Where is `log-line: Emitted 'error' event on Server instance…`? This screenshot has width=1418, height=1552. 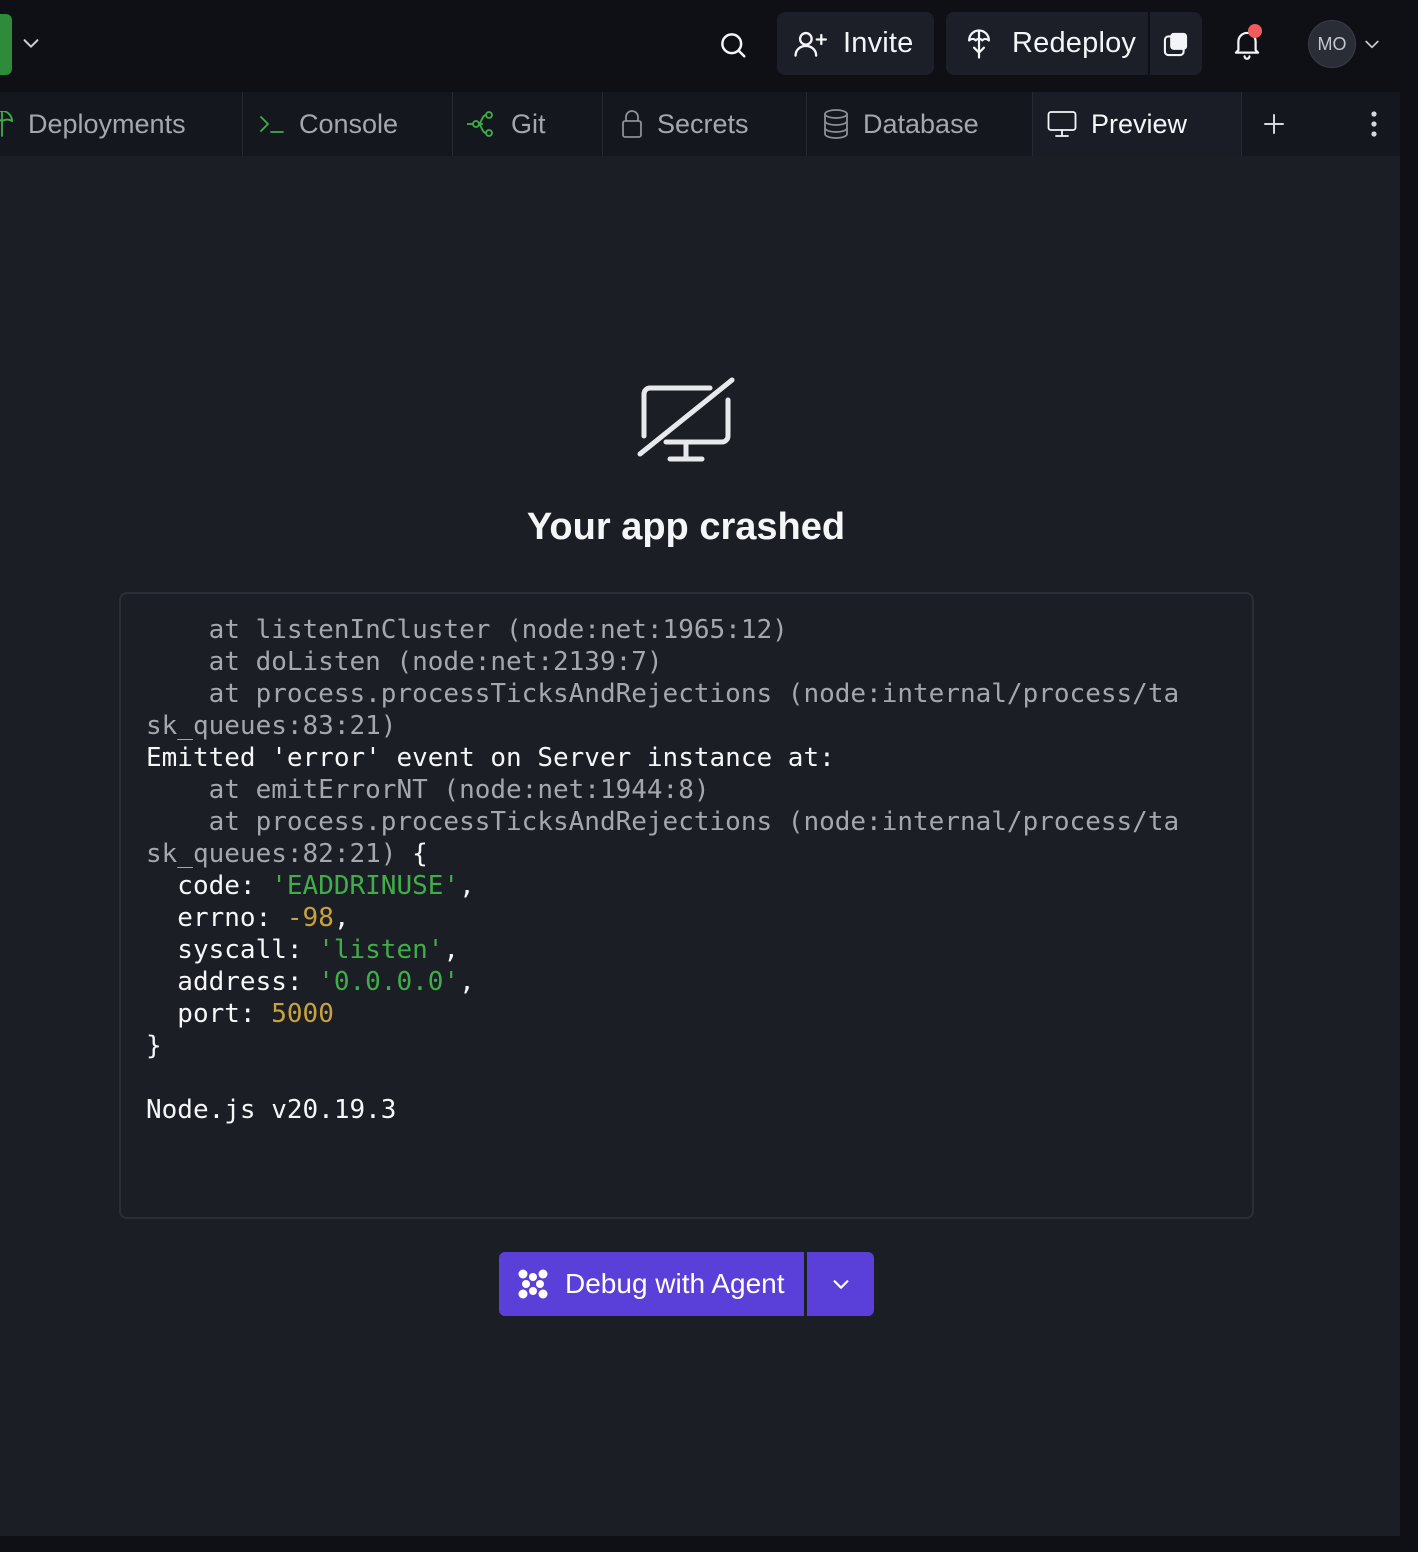 log-line: Emitted 'error' event on Server instance… is located at coordinates (490, 758).